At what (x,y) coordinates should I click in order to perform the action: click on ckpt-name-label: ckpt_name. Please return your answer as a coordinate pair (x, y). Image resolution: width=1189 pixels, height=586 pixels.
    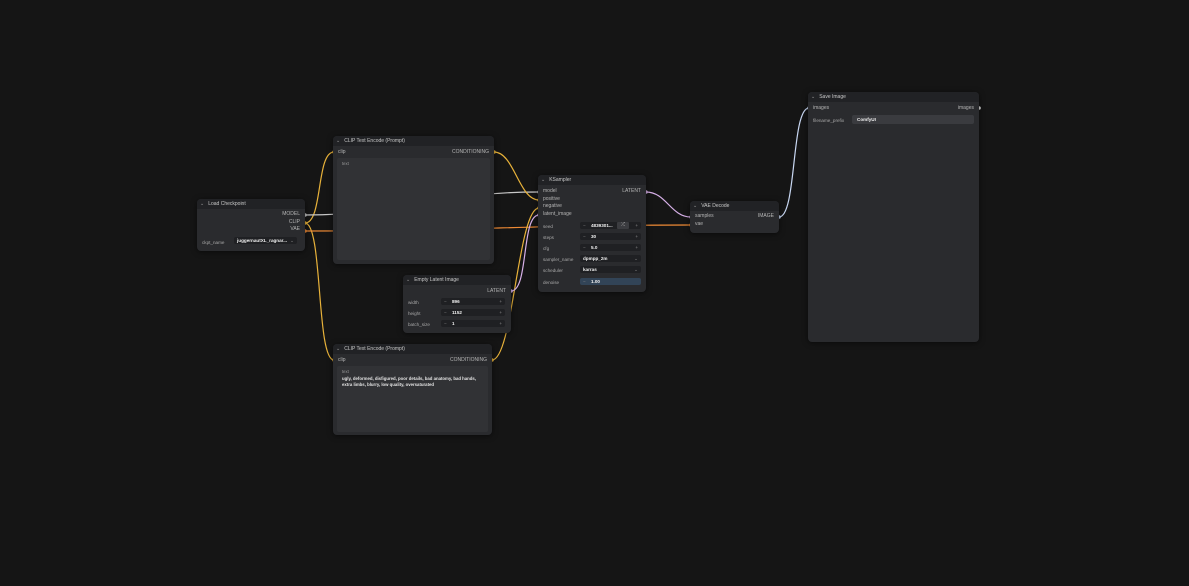
    Looking at the image, I should click on (213, 242).